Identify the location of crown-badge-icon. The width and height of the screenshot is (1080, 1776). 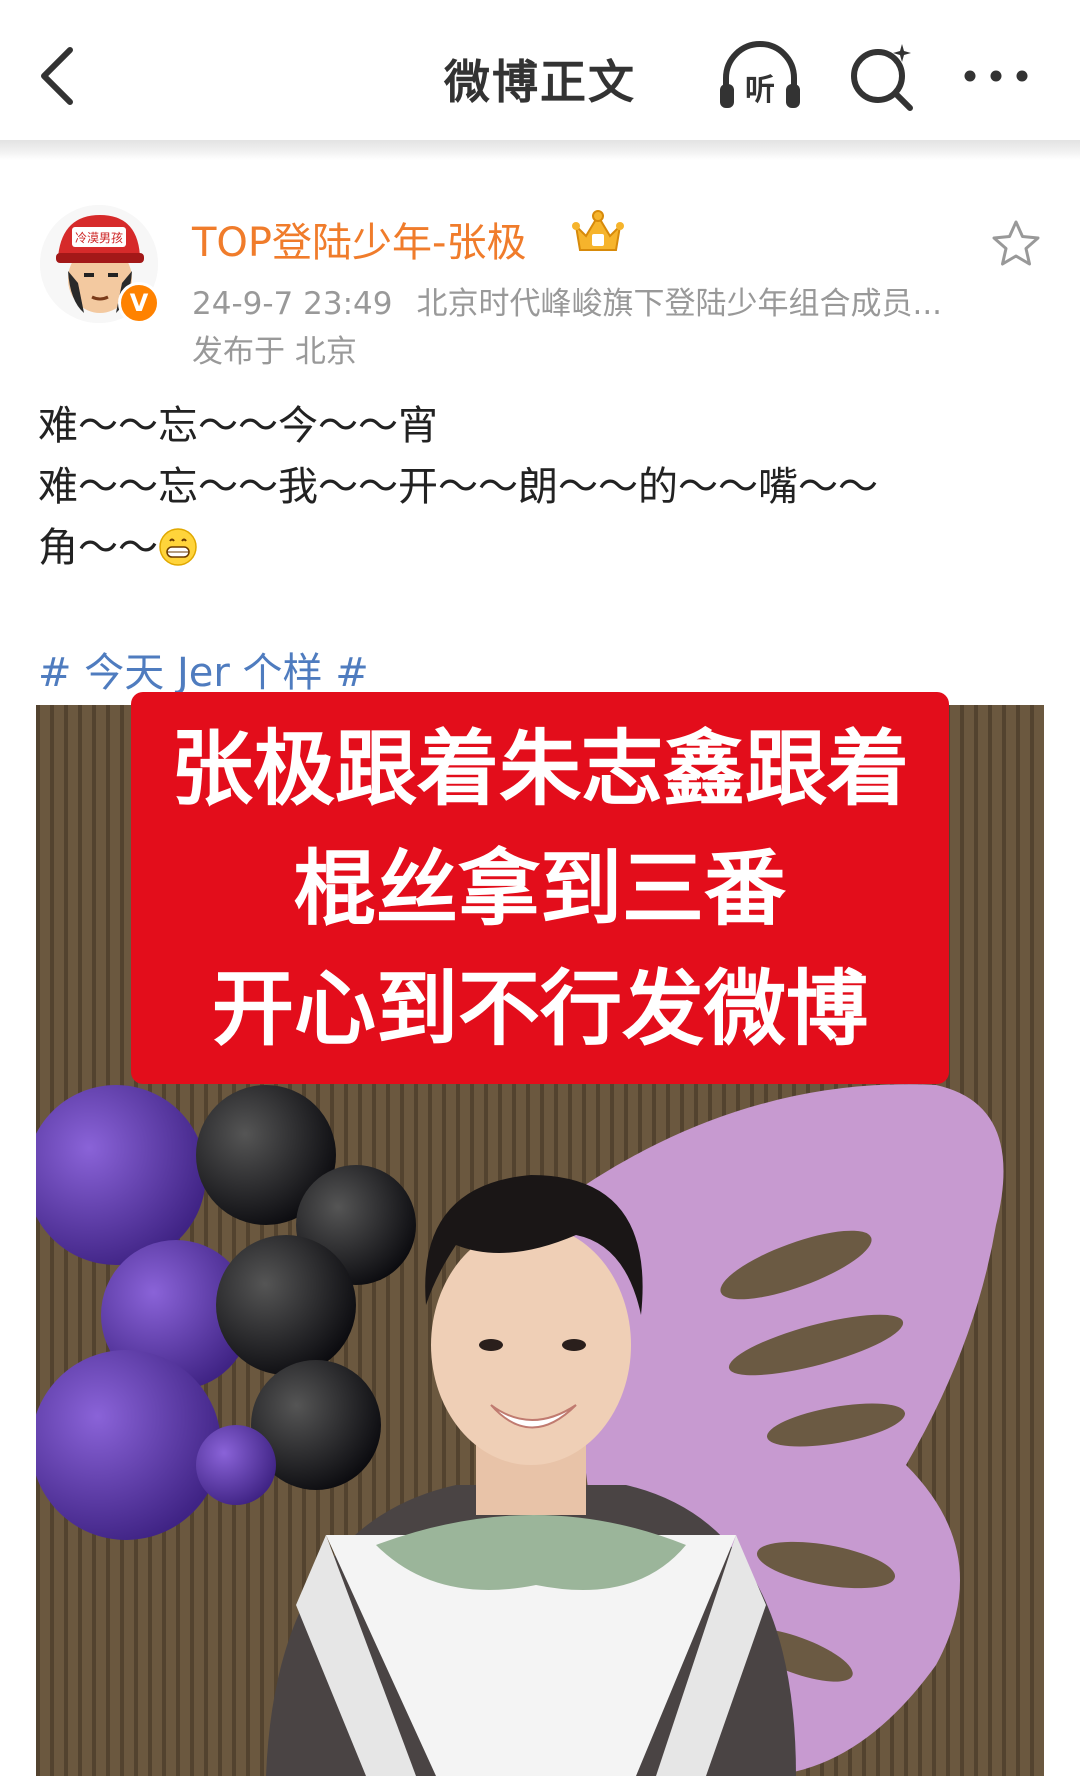
(598, 232).